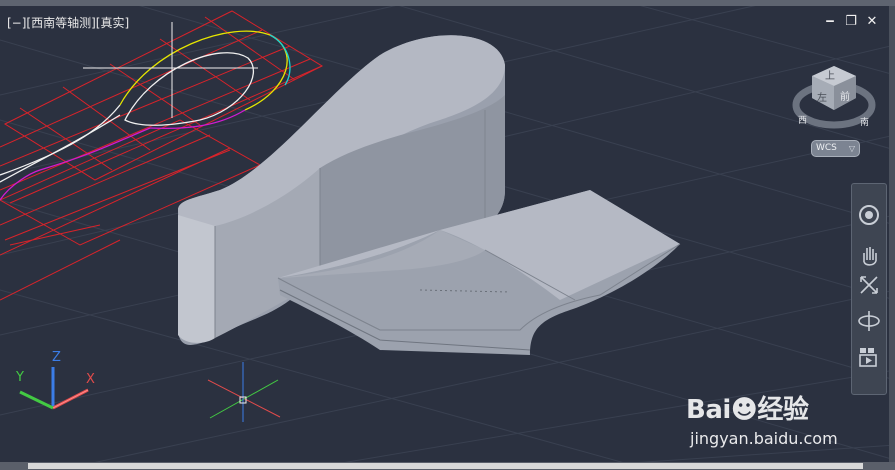 The image size is (895, 470). I want to click on wcs-menu-button: WCS ▽, so click(835, 148).